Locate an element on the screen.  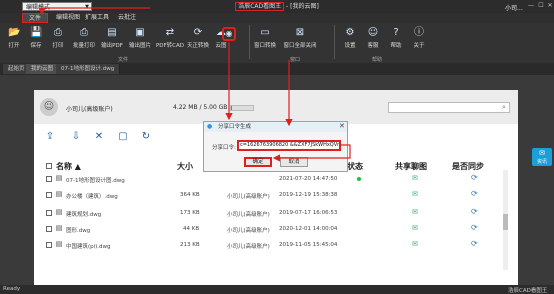
ribbon-separator is located at coordinates (249, 42).